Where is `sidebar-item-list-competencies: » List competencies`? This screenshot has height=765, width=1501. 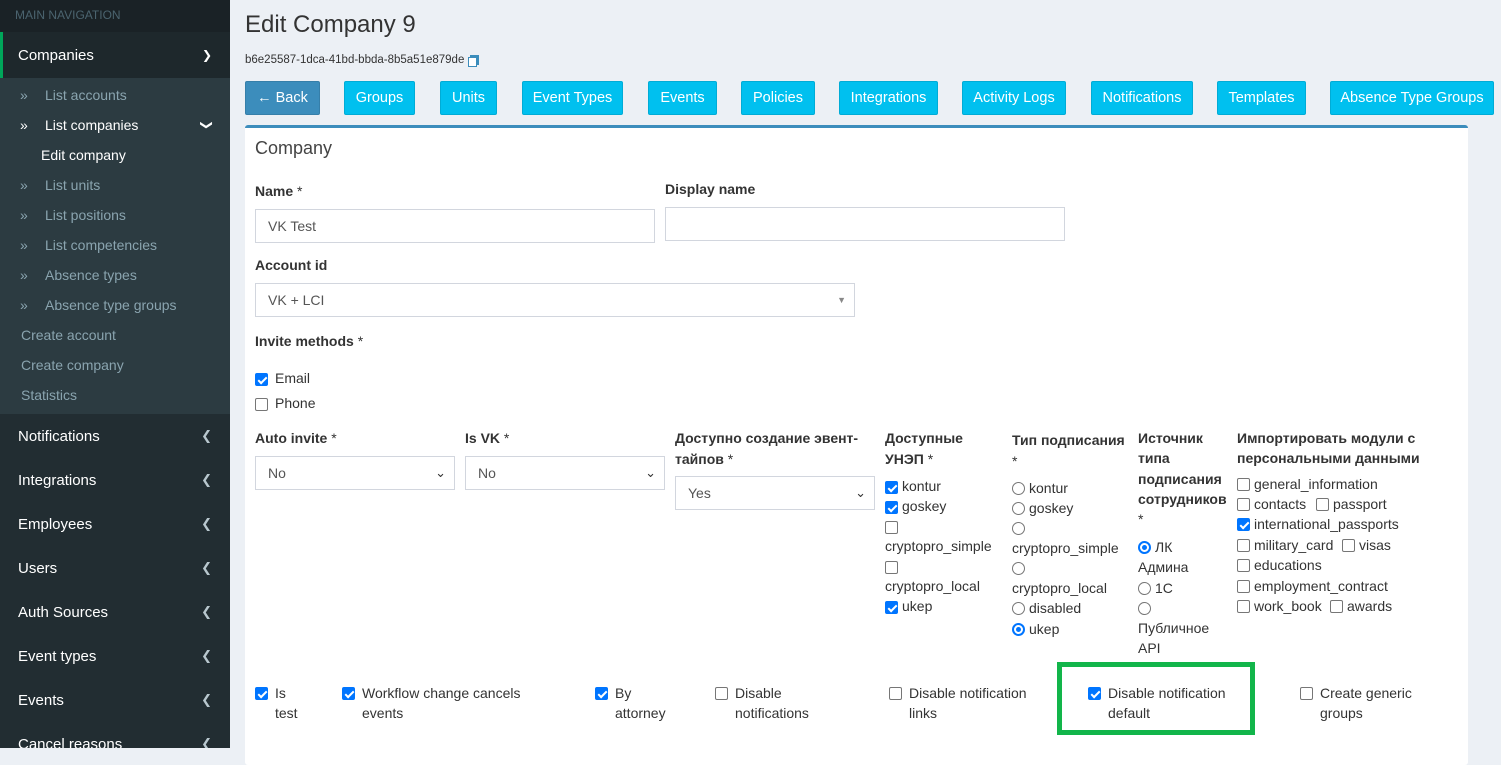 sidebar-item-list-competencies: » List competencies is located at coordinates (115, 245).